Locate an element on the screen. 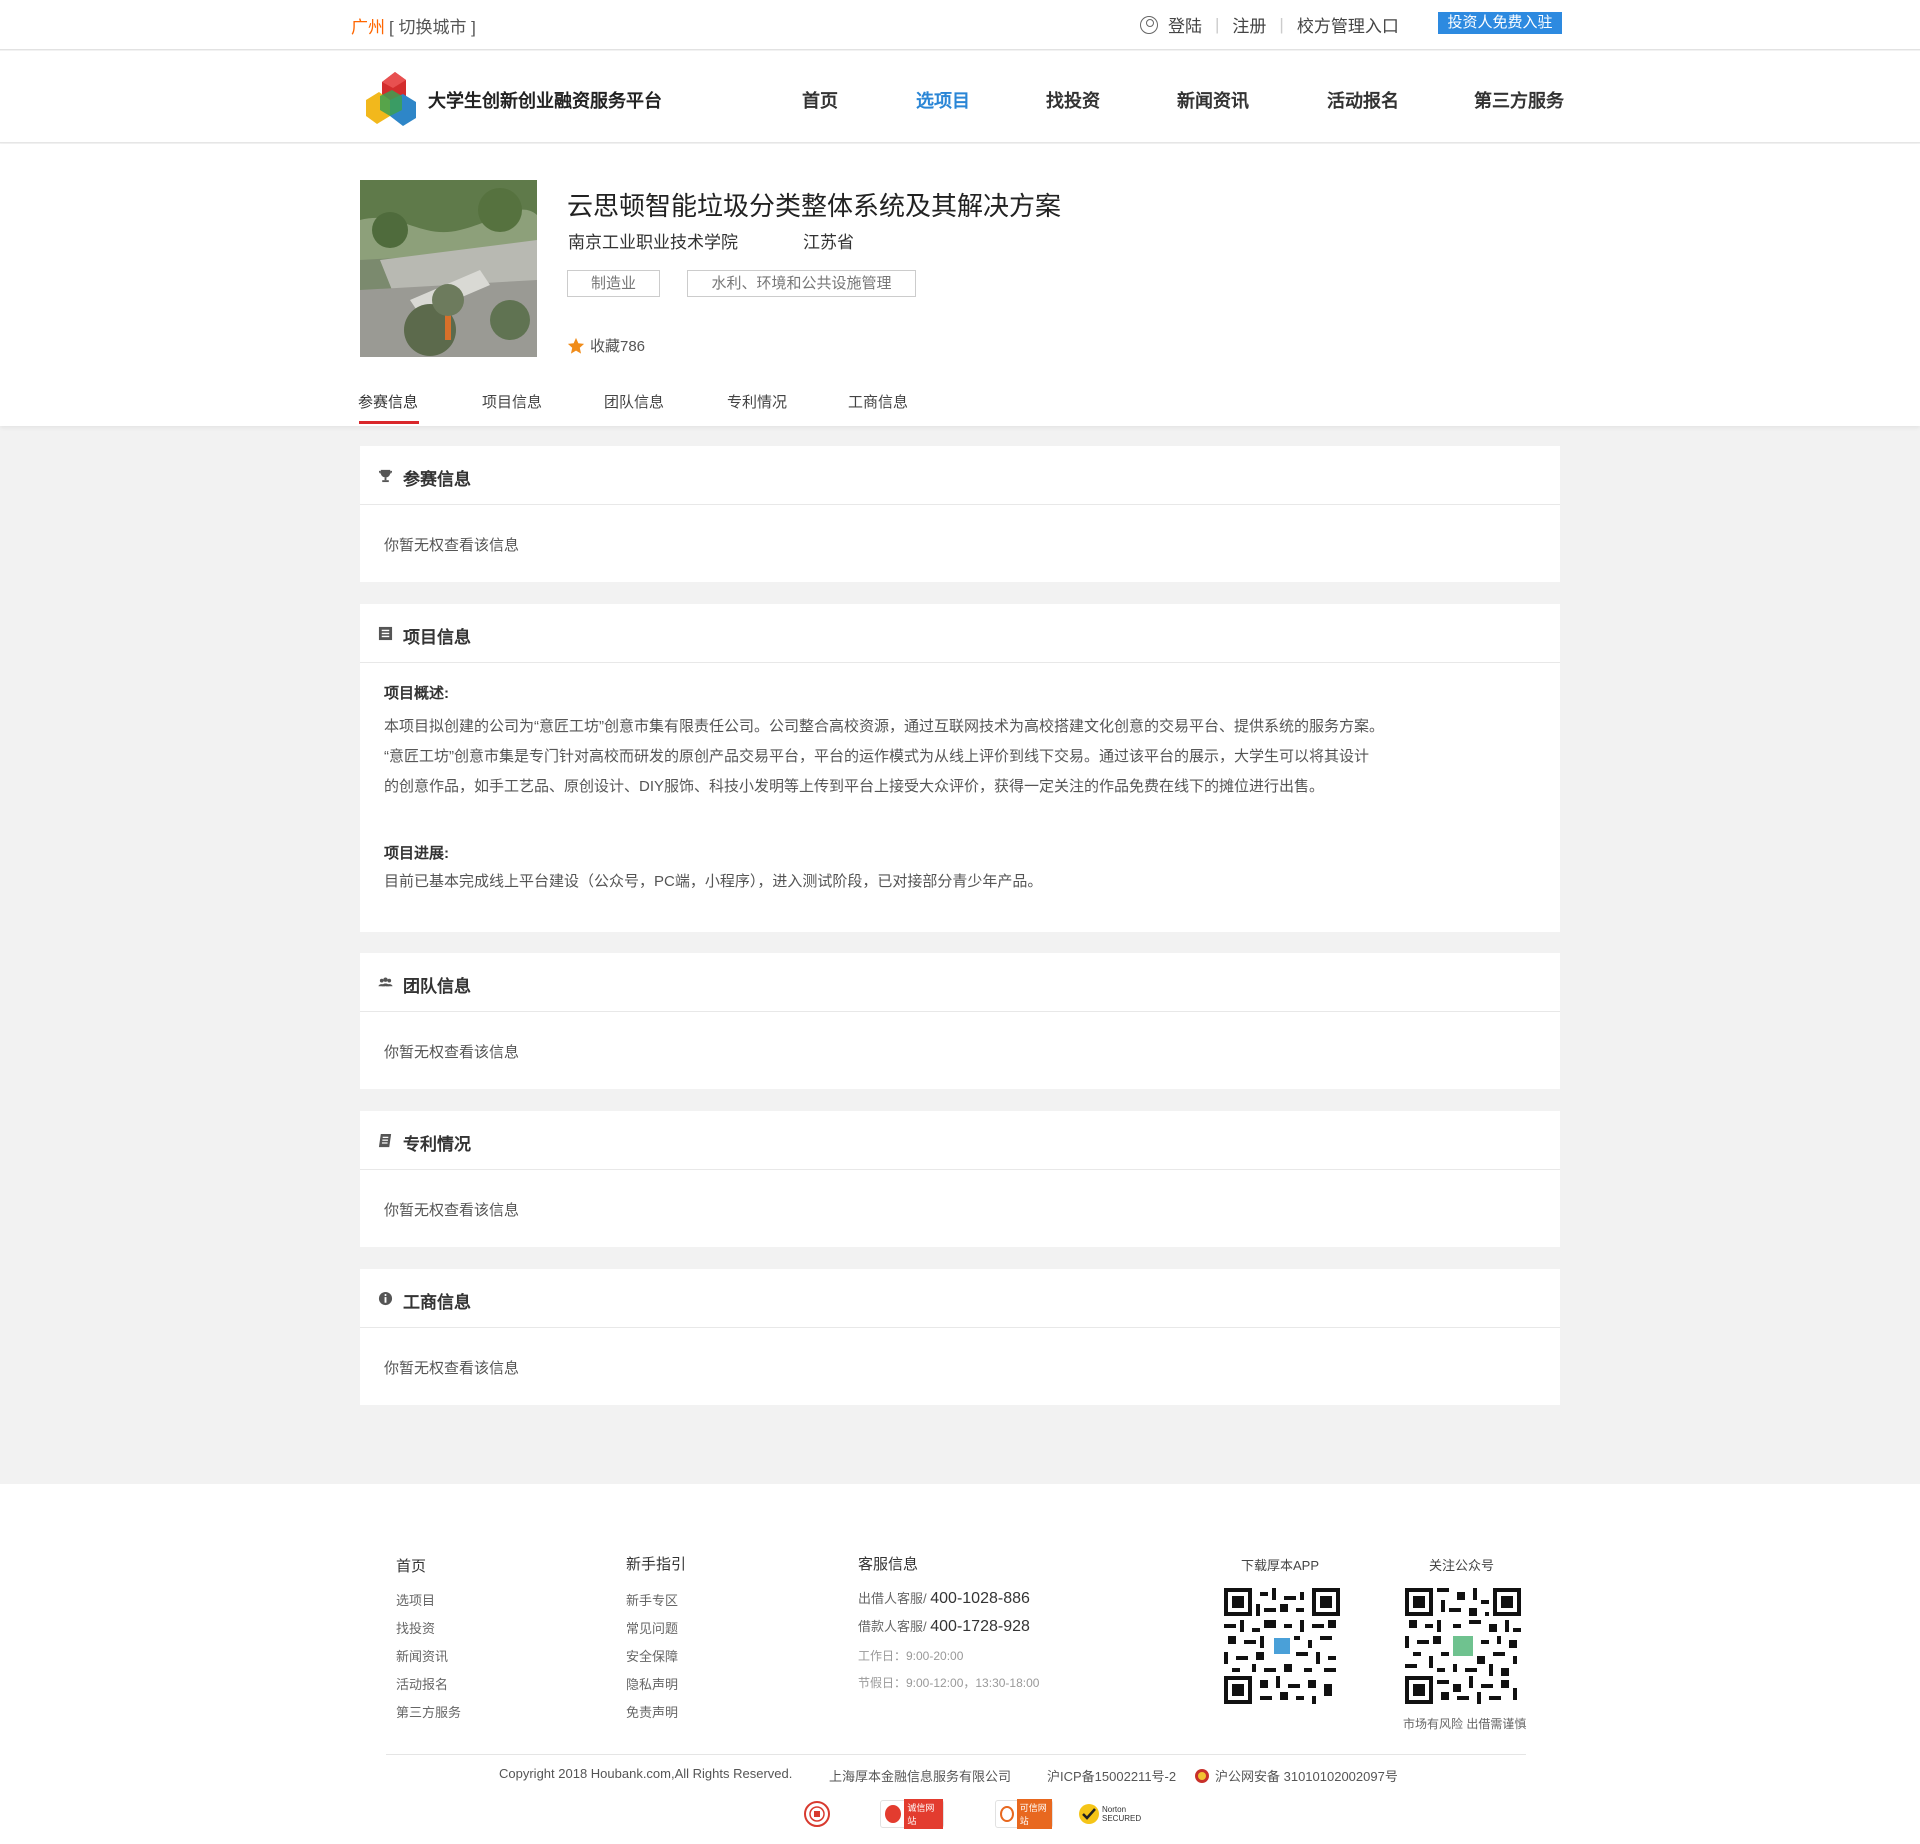 The image size is (1920, 1844). tab-team-info: 团队信息 is located at coordinates (634, 401).